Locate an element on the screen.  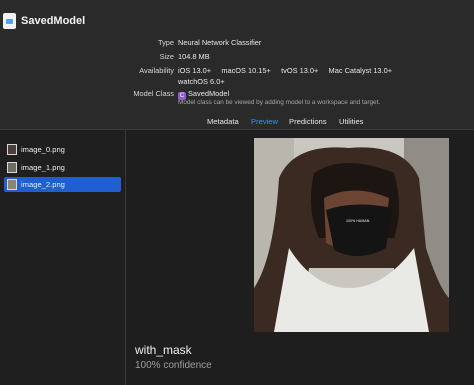
file-item-image-2: image_2.png is located at coordinates (62, 184).